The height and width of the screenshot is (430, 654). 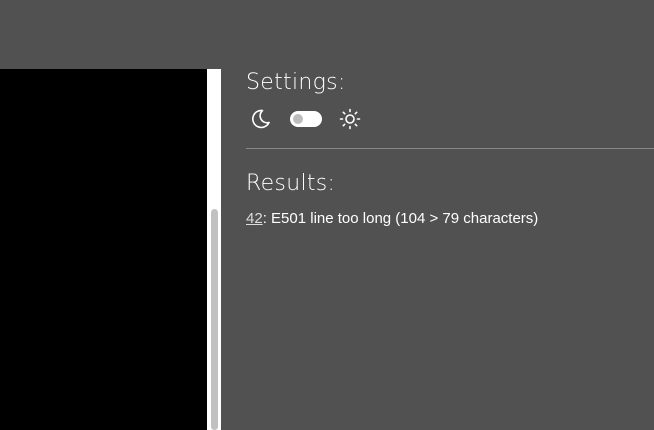 What do you see at coordinates (350, 119) in the screenshot?
I see `sun-icon` at bounding box center [350, 119].